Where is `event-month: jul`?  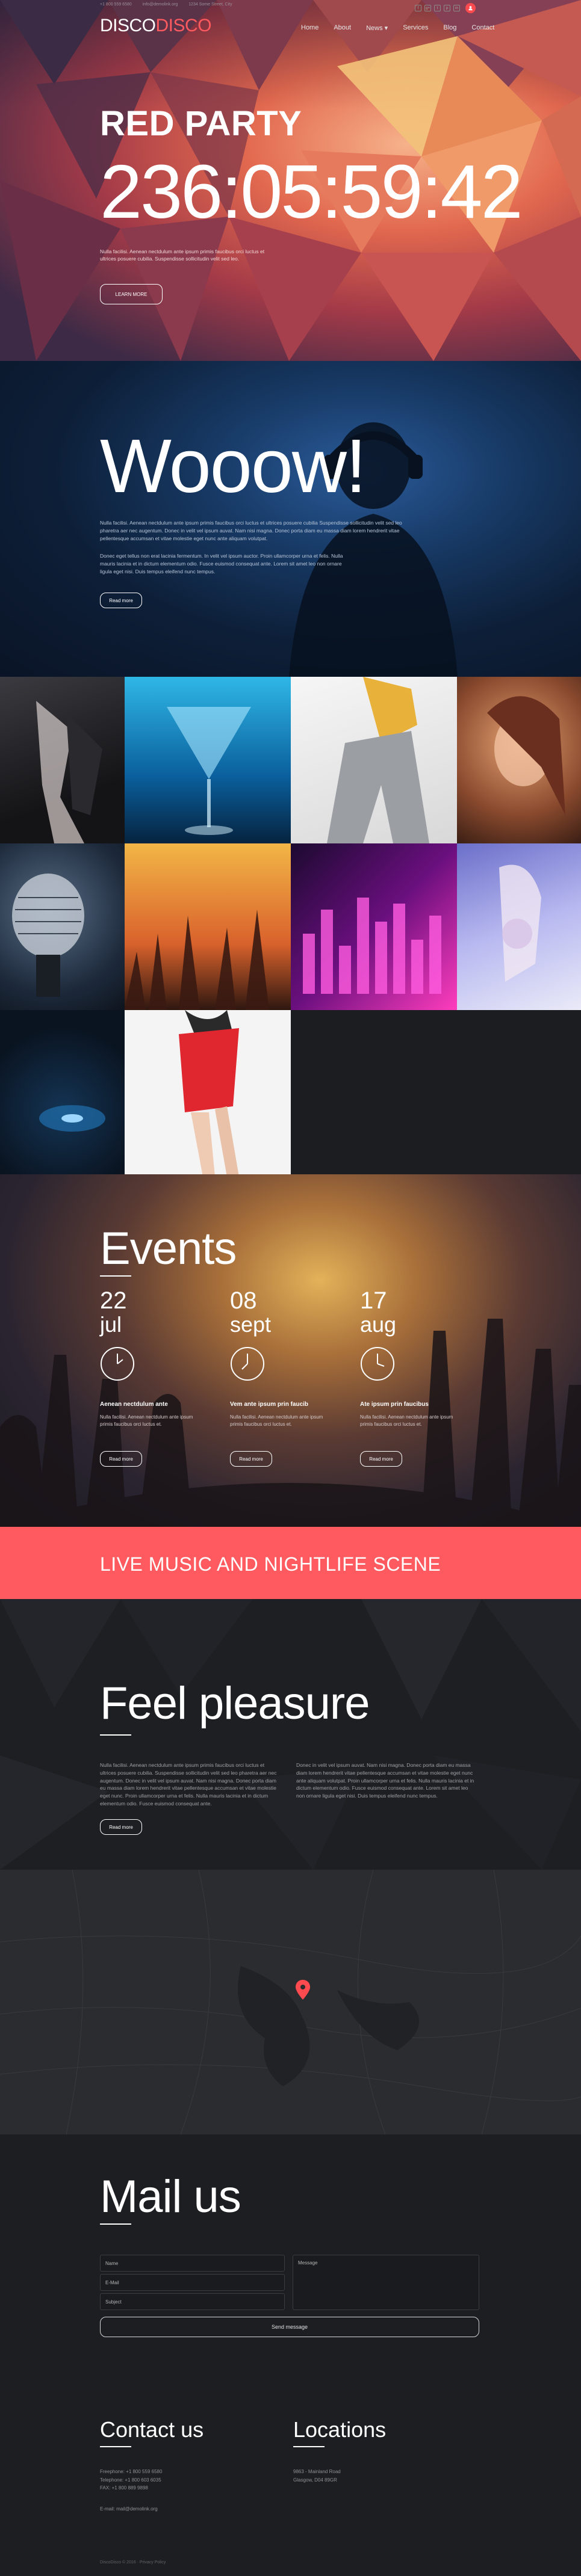
event-month: jul is located at coordinates (111, 1324).